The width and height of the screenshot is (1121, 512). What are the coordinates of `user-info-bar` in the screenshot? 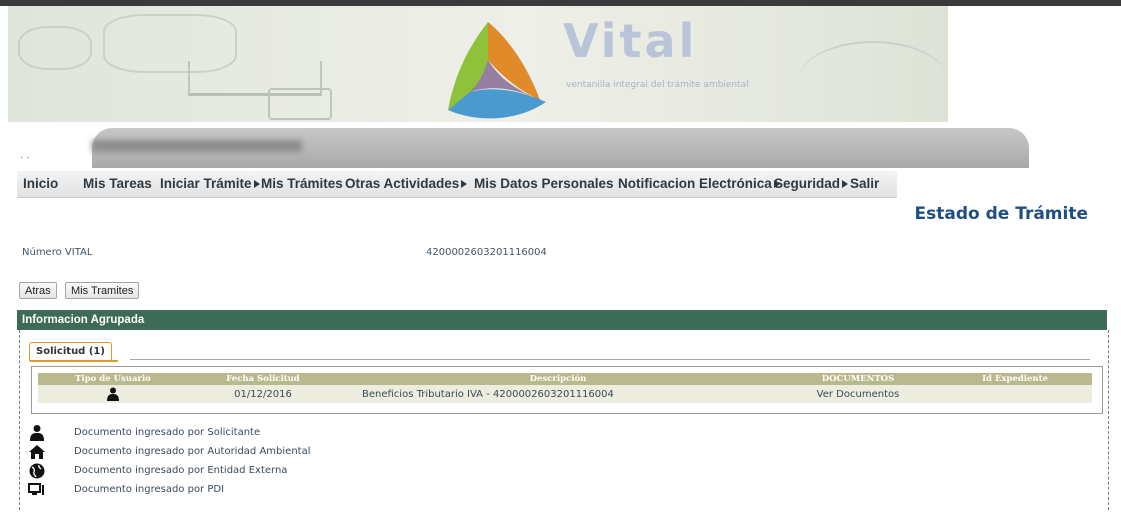 It's located at (560, 148).